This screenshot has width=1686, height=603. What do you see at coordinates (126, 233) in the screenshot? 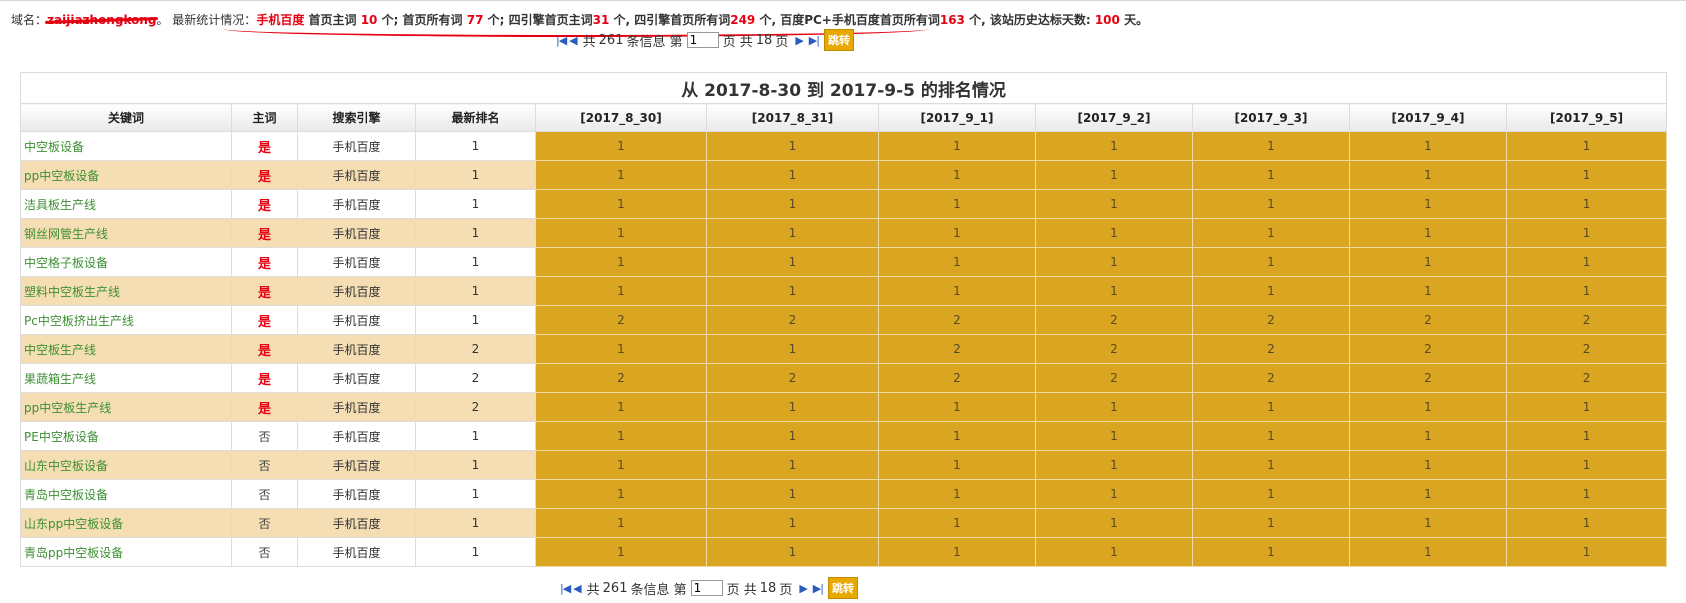
I see `keyword-link: 钢丝网管生产线` at bounding box center [126, 233].